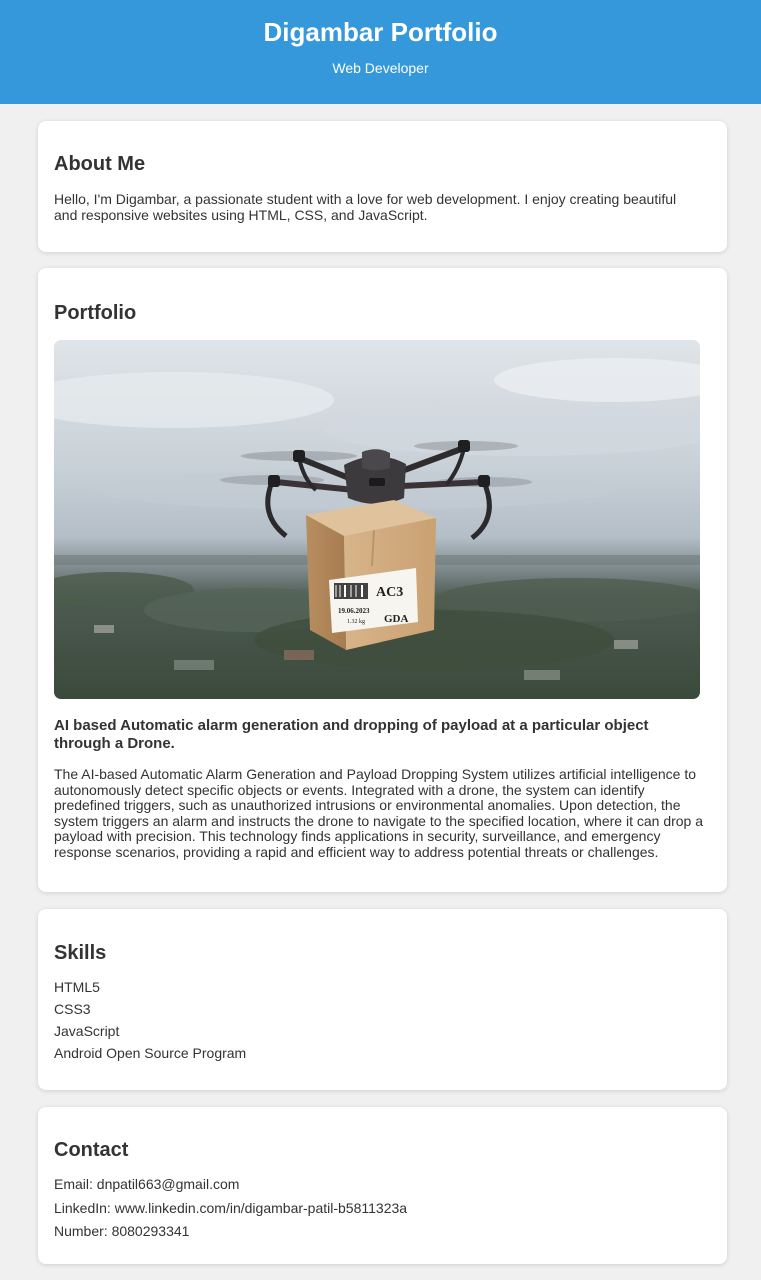  I want to click on portfolio-heading: Portfolio, so click(95, 313).